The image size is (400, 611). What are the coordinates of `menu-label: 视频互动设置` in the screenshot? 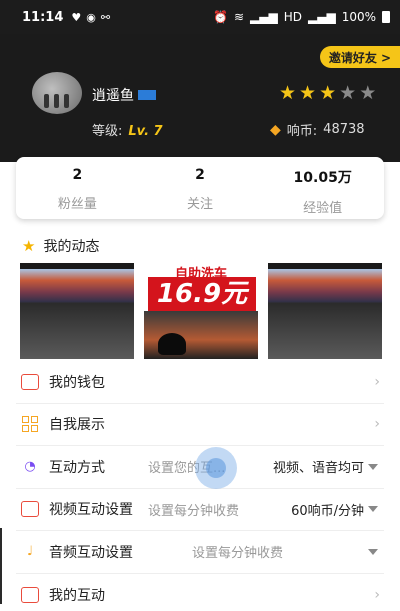 It's located at (91, 510).